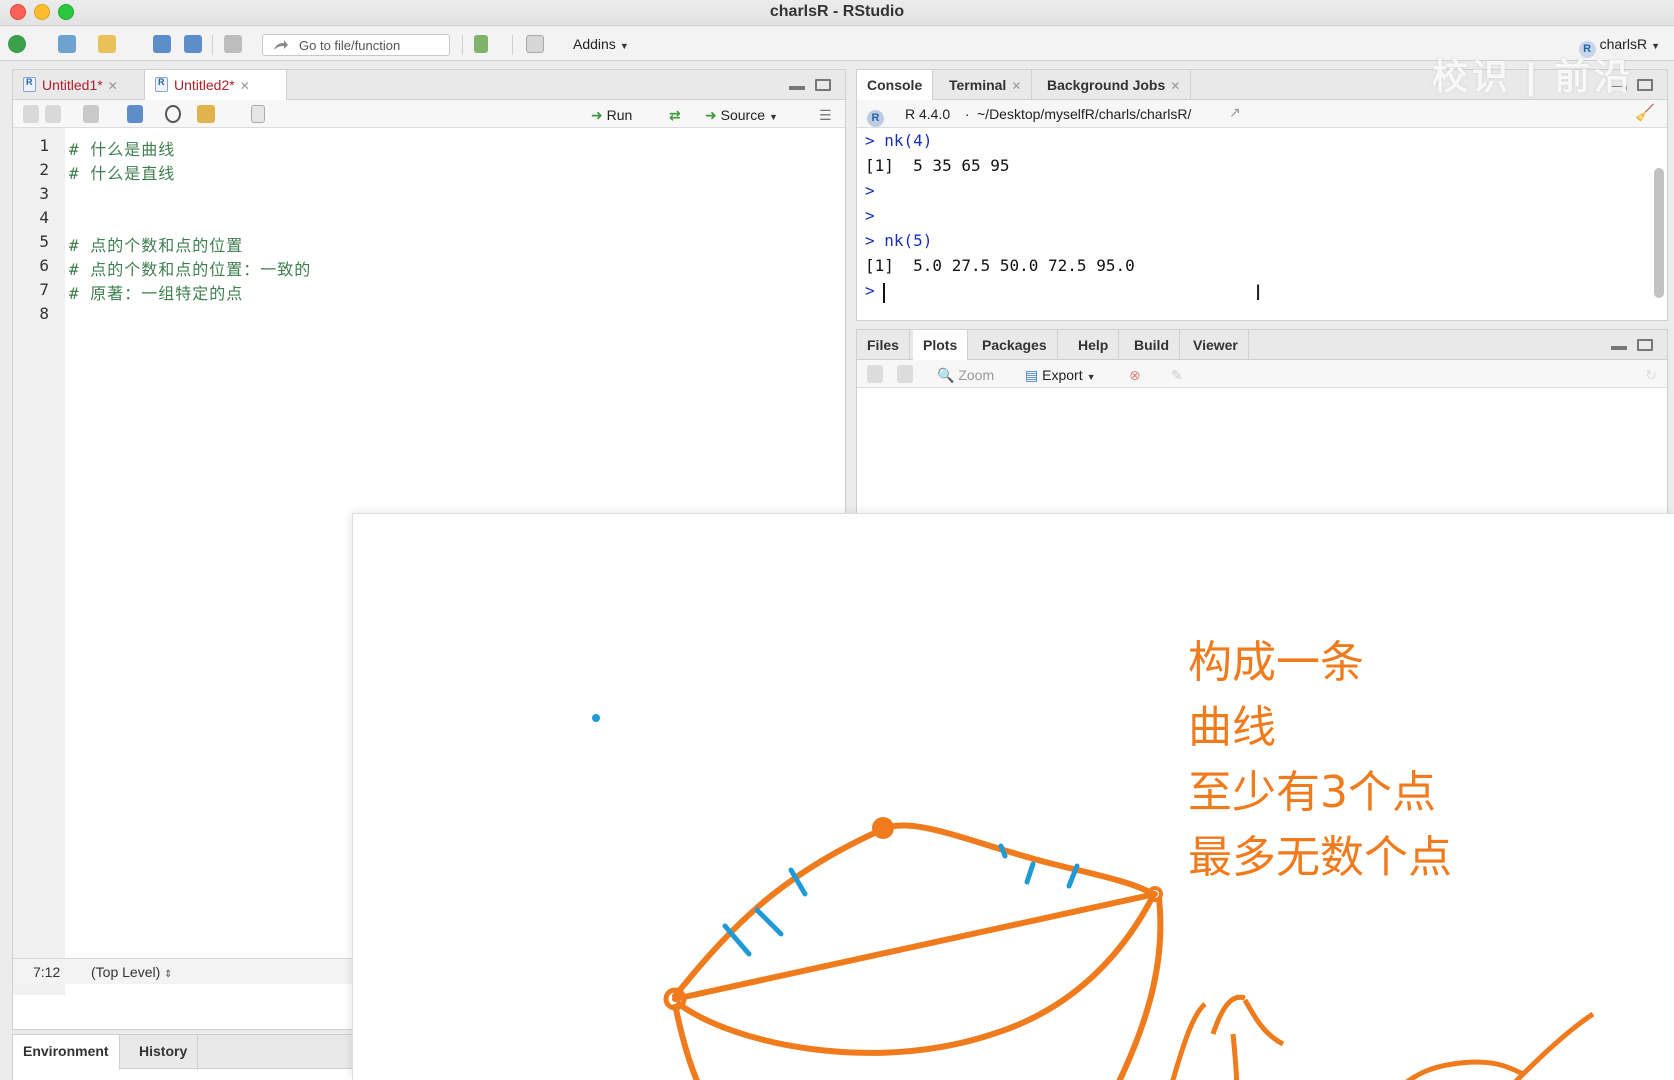 This screenshot has width=1674, height=1080. What do you see at coordinates (126, 972) in the screenshot?
I see `scope-label: (Top Level)` at bounding box center [126, 972].